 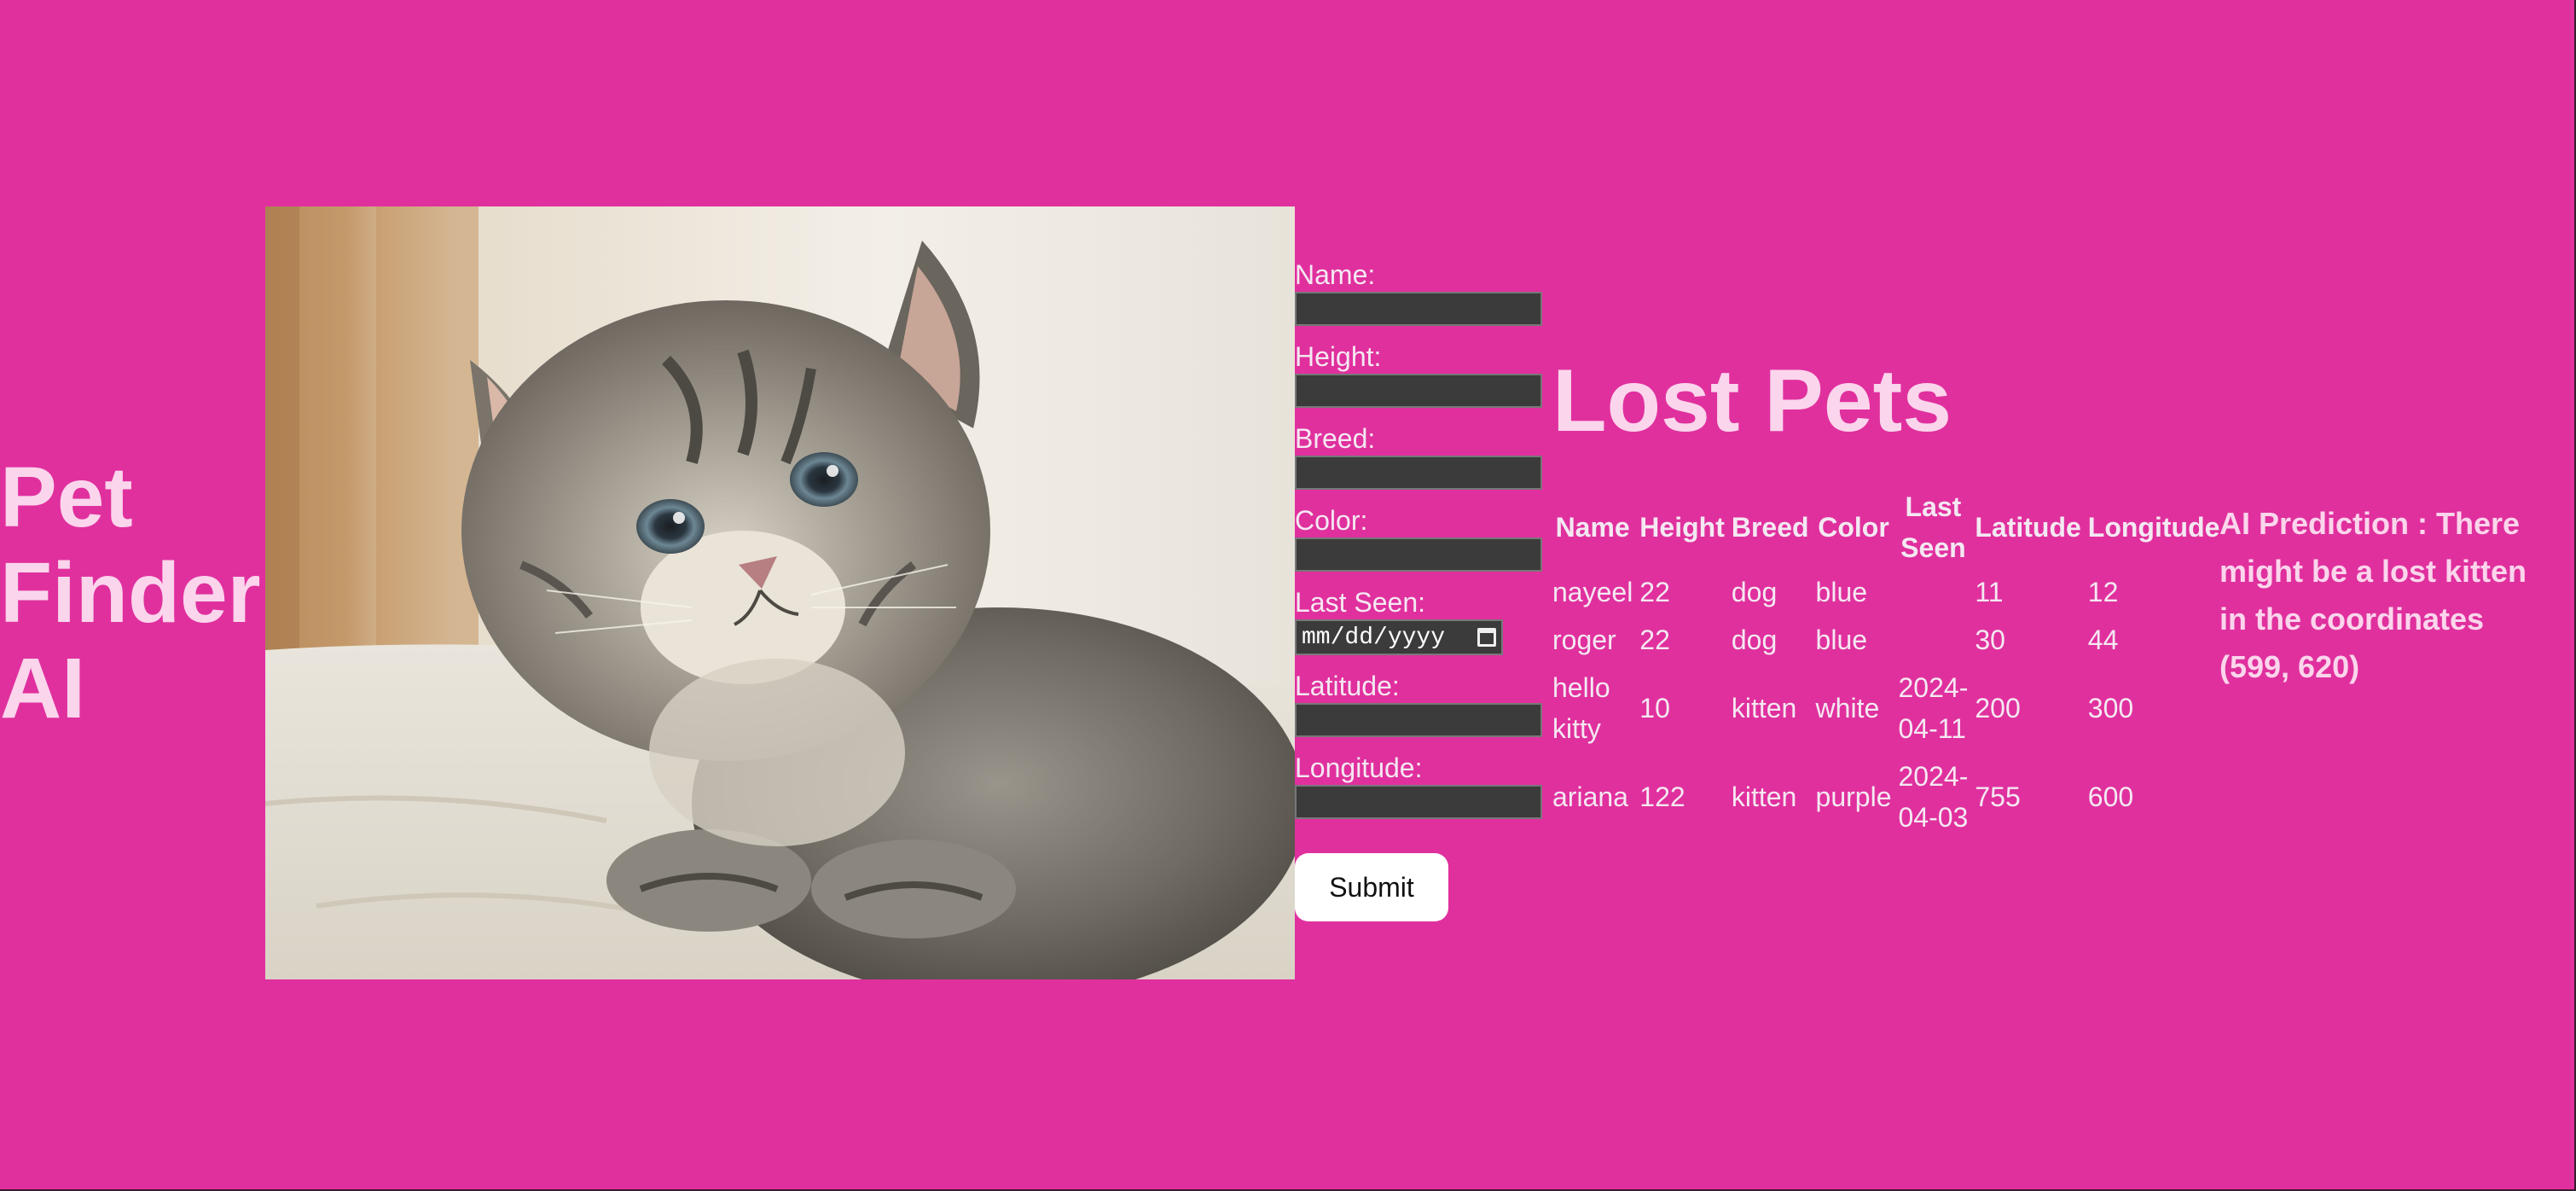 I want to click on table-cell: 2024-04-11, so click(x=1933, y=708).